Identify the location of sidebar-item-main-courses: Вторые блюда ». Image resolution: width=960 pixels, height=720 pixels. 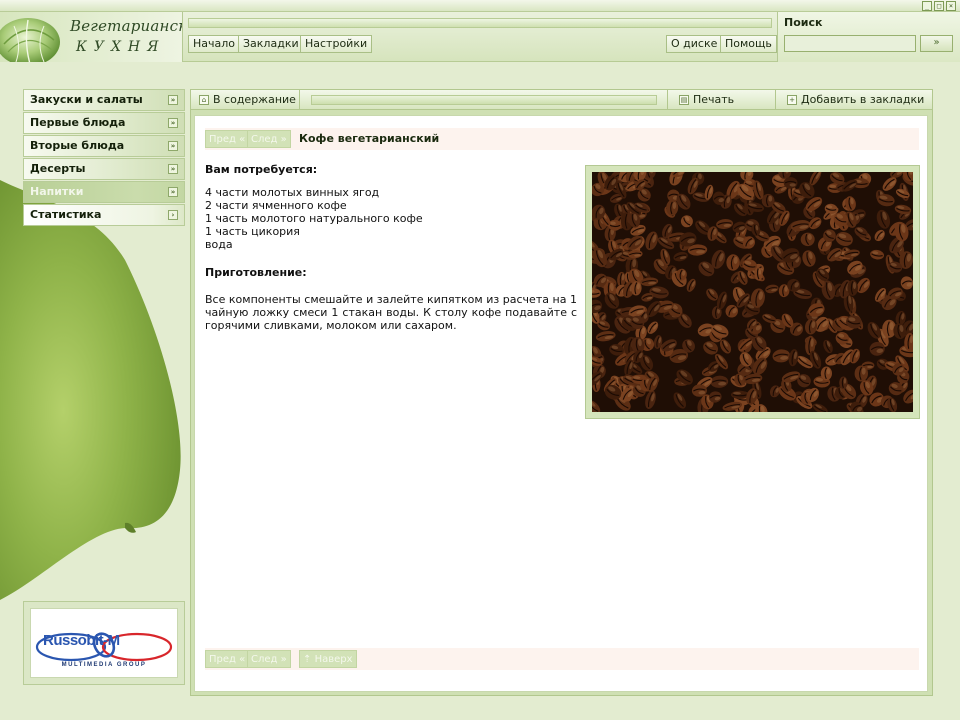
(104, 146).